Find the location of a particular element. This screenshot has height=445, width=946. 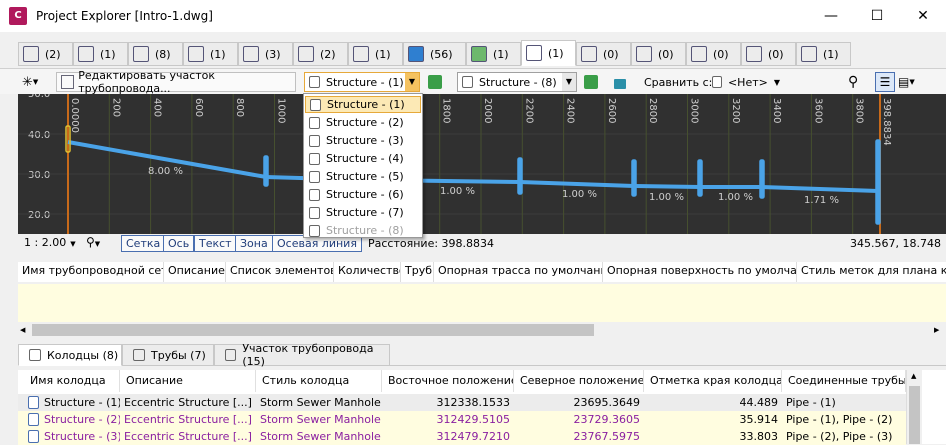

lock-button is located at coordinates (624, 82).